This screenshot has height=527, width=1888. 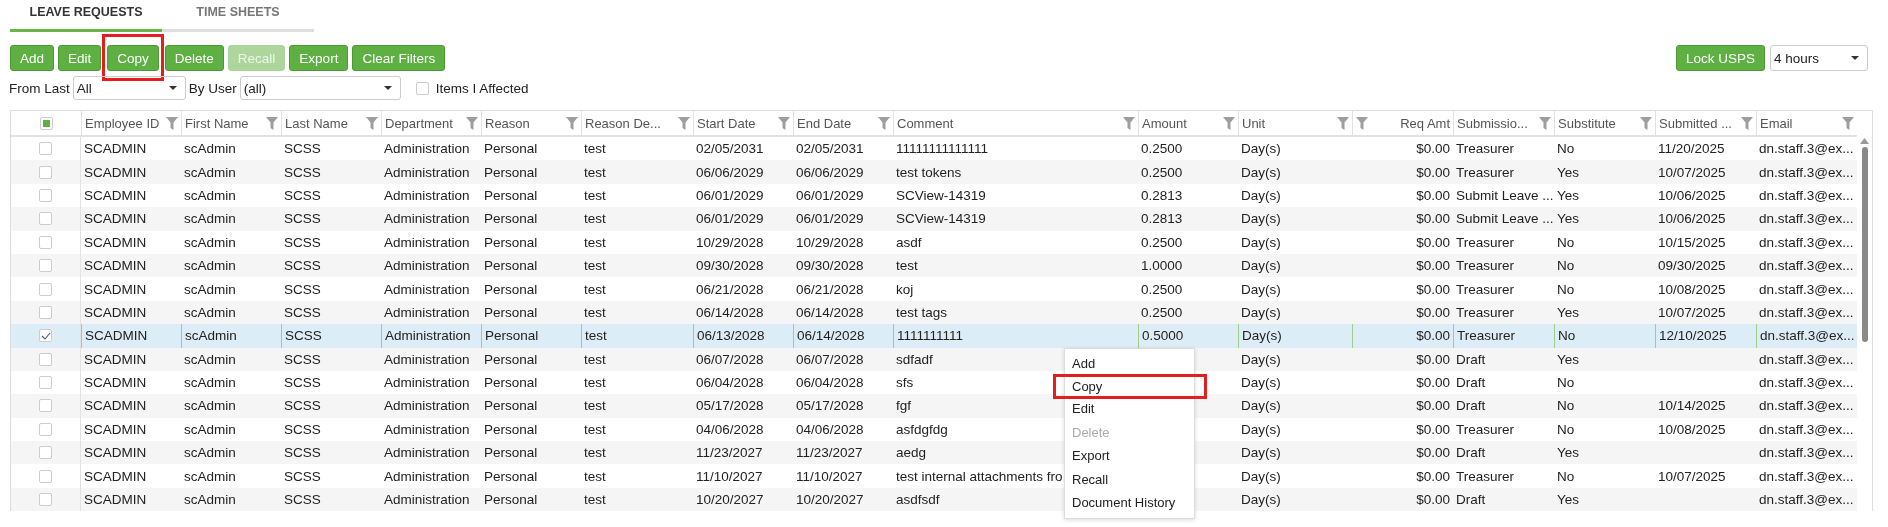 What do you see at coordinates (122, 123) in the screenshot?
I see `column-header: Employee ID` at bounding box center [122, 123].